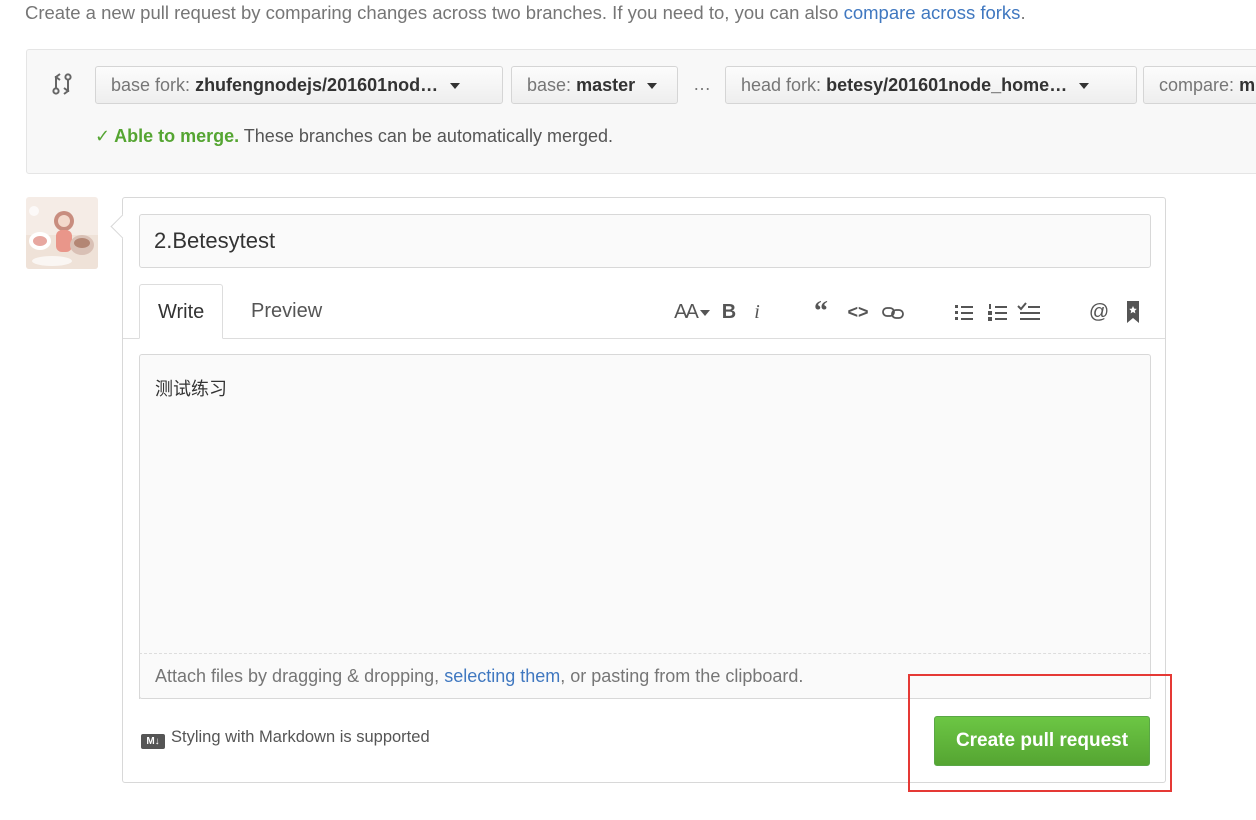 The width and height of the screenshot is (1256, 820). I want to click on bookmark-icon, so click(1133, 312).